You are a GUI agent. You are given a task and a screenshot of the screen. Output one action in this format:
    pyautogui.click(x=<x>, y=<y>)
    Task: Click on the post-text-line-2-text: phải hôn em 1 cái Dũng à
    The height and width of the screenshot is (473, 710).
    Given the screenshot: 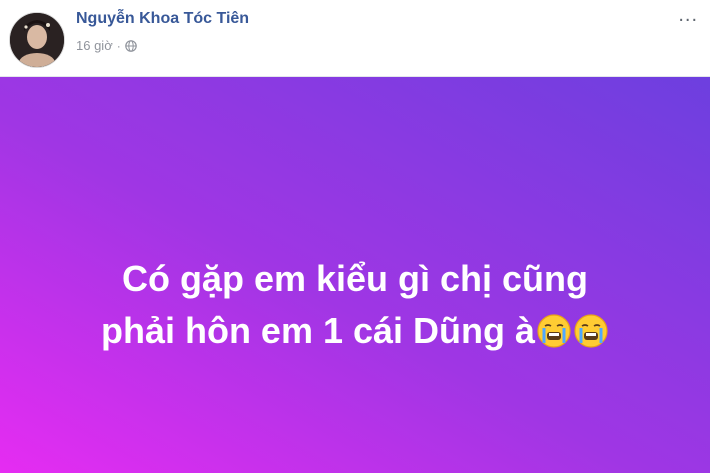 What is the action you would take?
    pyautogui.click(x=318, y=330)
    